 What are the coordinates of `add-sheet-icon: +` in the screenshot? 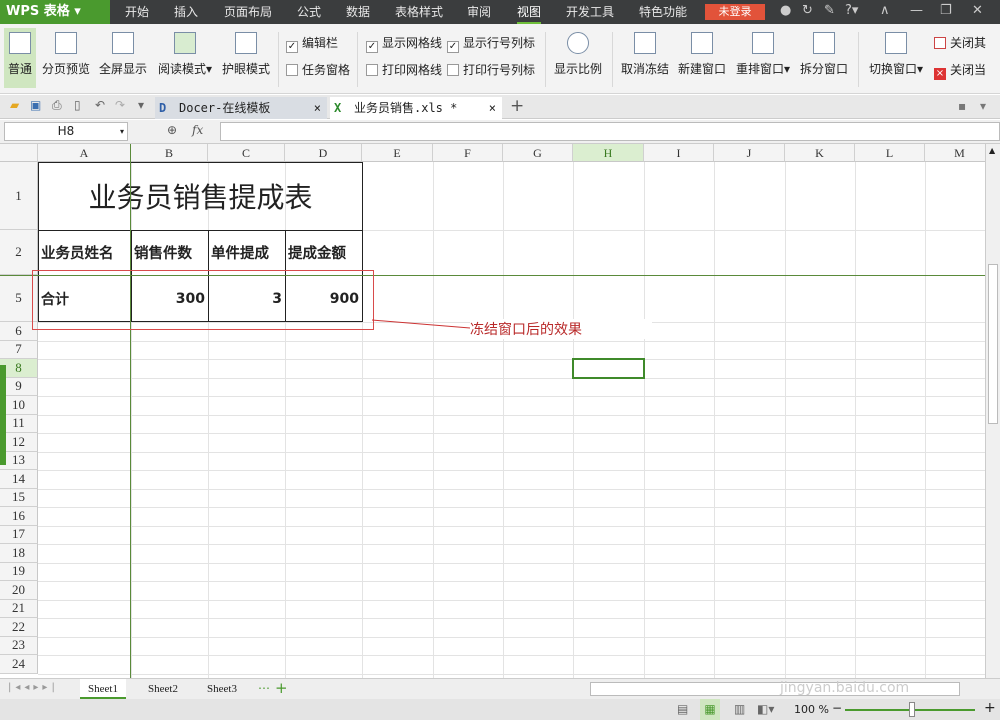 It's located at (281, 688).